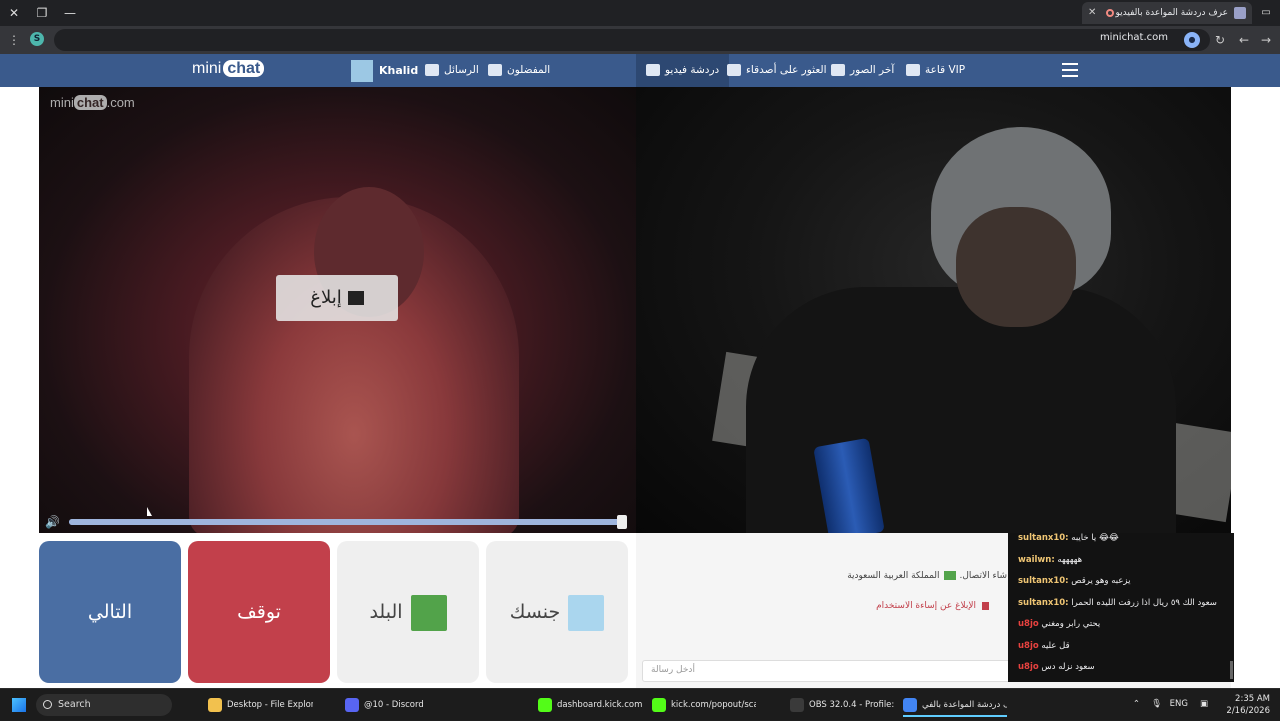  Describe the element at coordinates (110, 612) in the screenshot. I see `next-button: التالي` at that location.